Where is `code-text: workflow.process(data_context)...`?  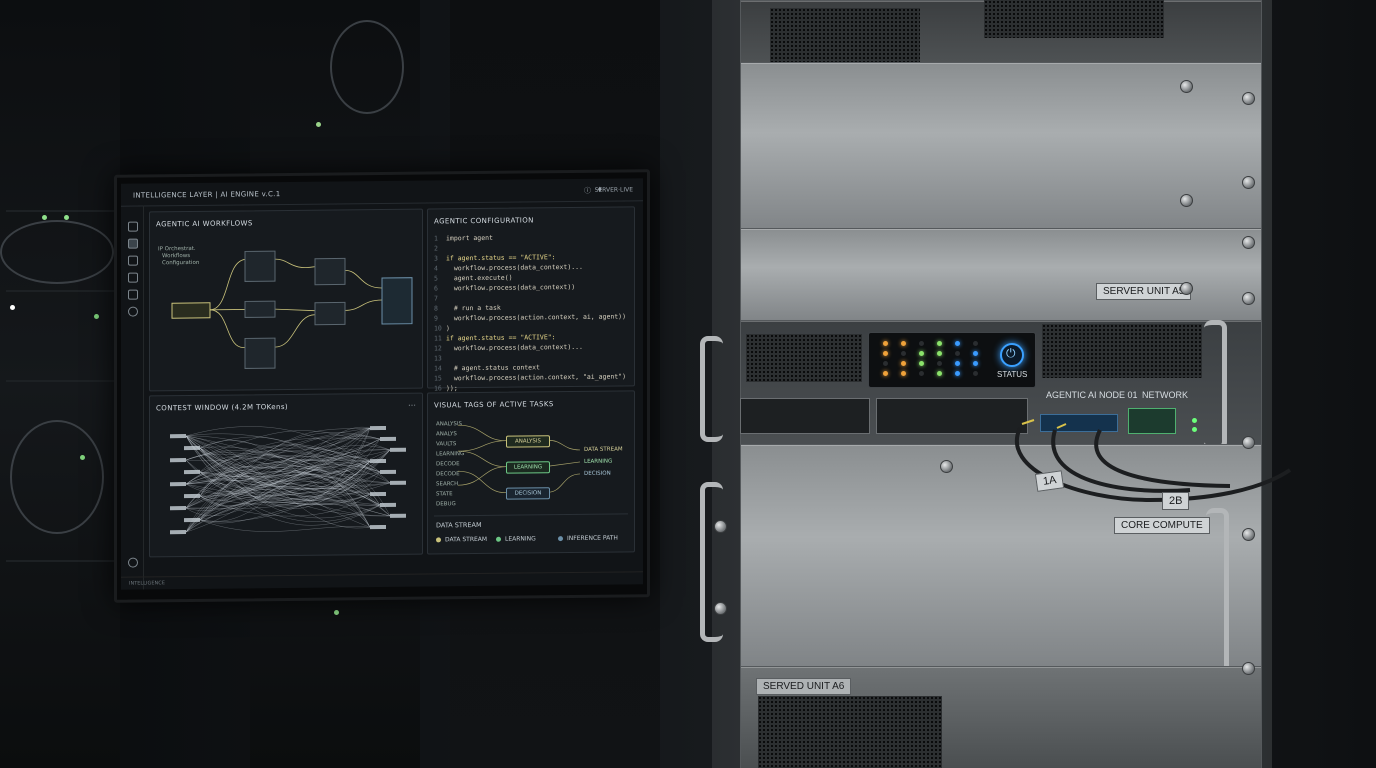 code-text: workflow.process(data_context)... is located at coordinates (514, 267).